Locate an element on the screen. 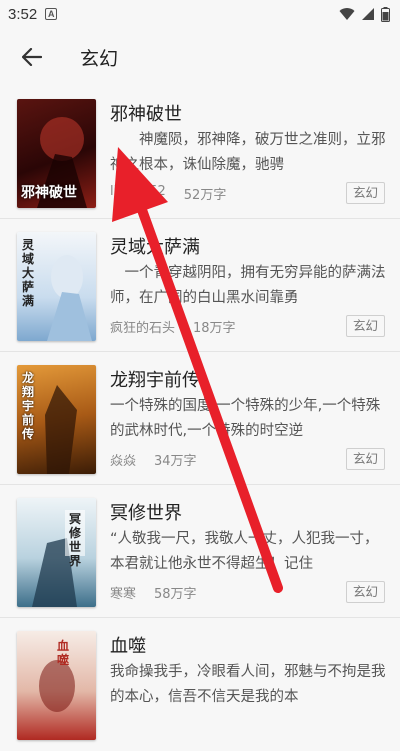 Image resolution: width=400 pixels, height=751 pixels. book-word-count: 34万字 is located at coordinates (175, 461).